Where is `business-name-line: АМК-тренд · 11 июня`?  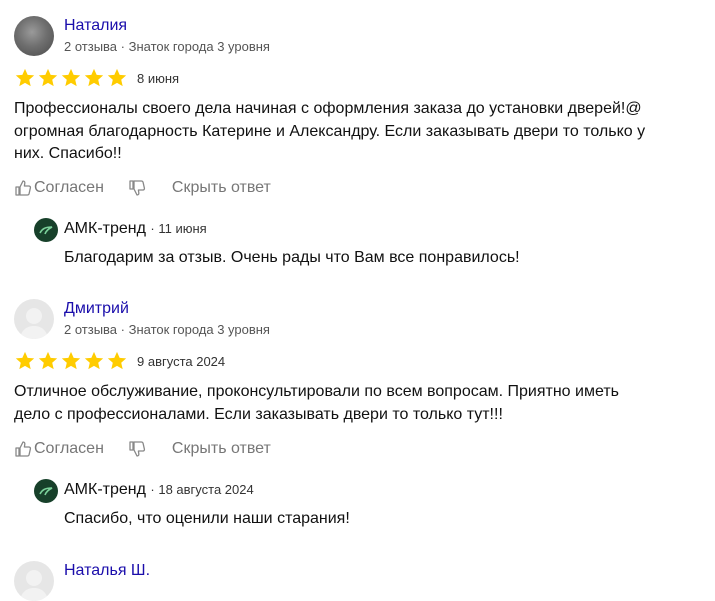 business-name-line: АМК-тренд · 11 июня is located at coordinates (135, 229).